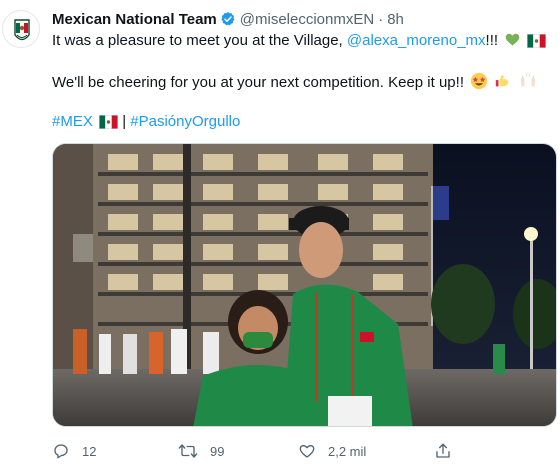  Describe the element at coordinates (185, 121) in the screenshot. I see `hashtag-pasion: #PasiónyOrgullo` at that location.